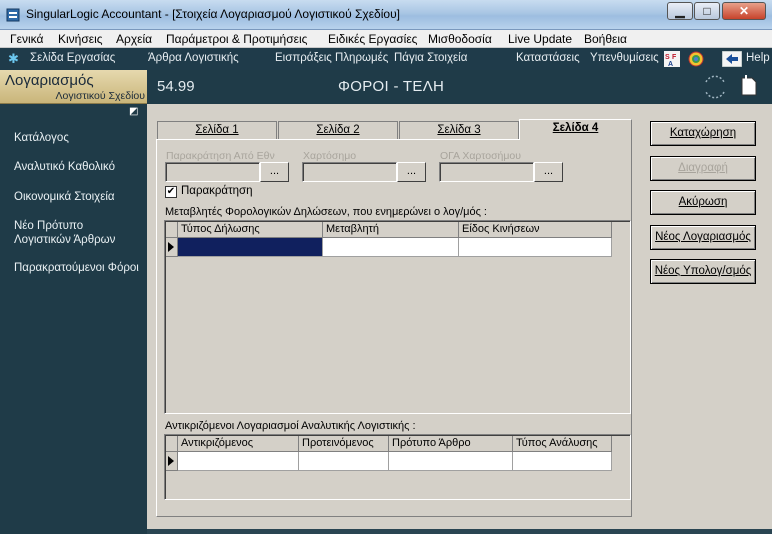 The image size is (772, 534). Describe the element at coordinates (13, 58) in the screenshot. I see `snowflake-icon: ✱` at that location.